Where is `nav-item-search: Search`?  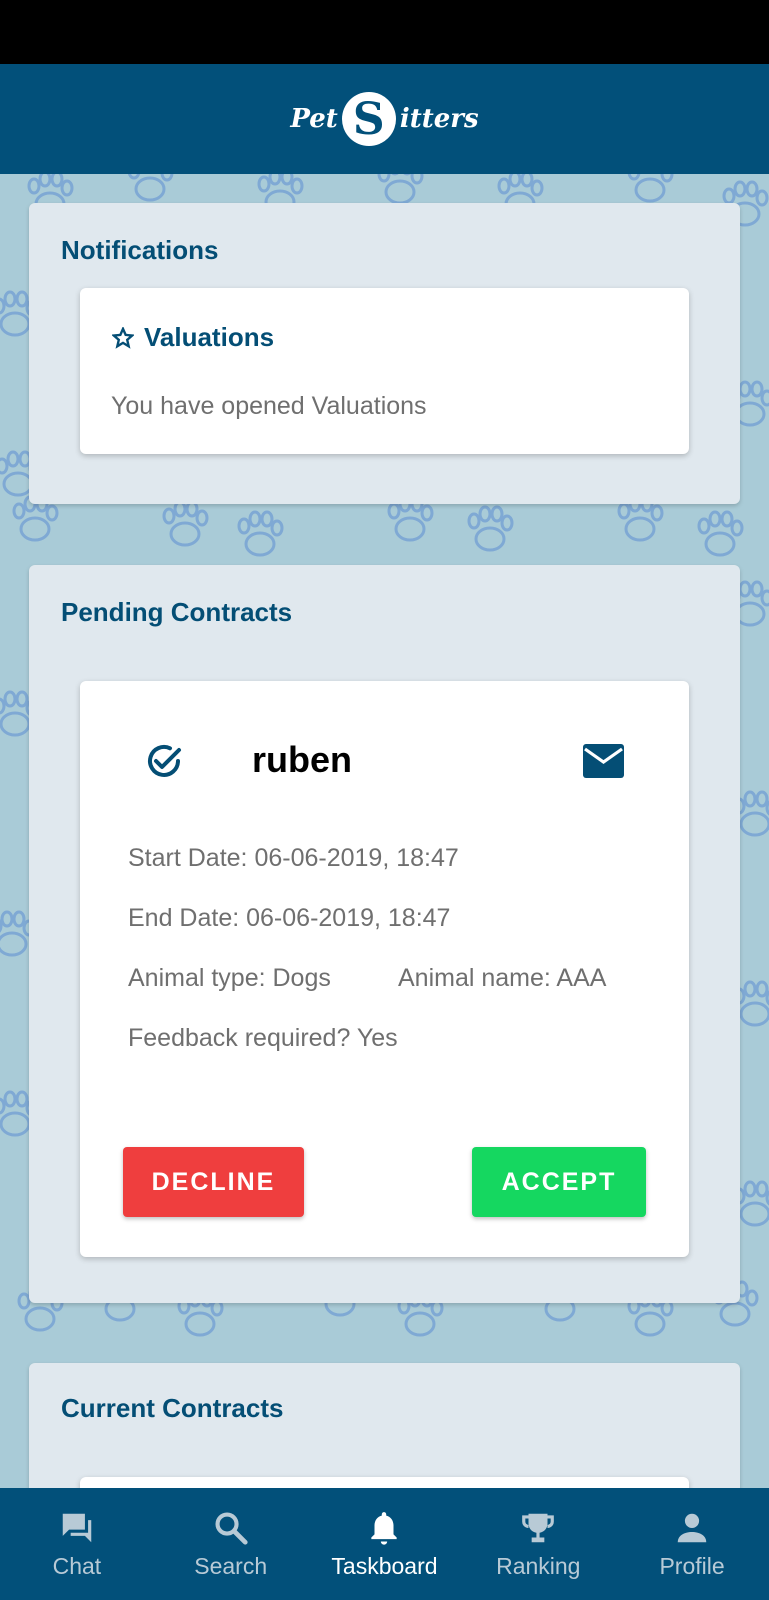
nav-item-search: Search is located at coordinates (231, 1544).